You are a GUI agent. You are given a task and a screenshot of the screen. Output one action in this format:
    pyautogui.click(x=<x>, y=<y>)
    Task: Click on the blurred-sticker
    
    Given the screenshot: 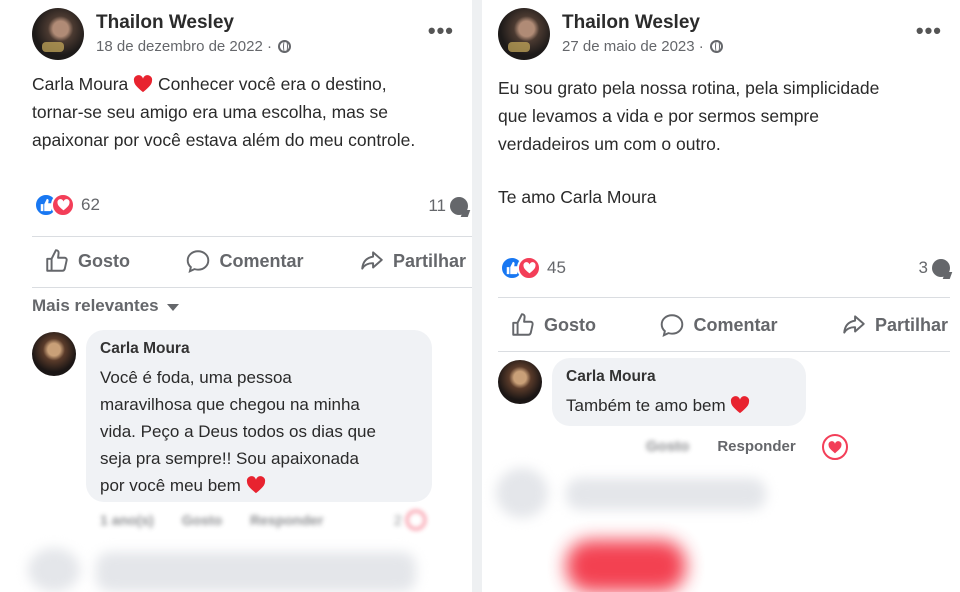 What is the action you would take?
    pyautogui.click(x=626, y=566)
    